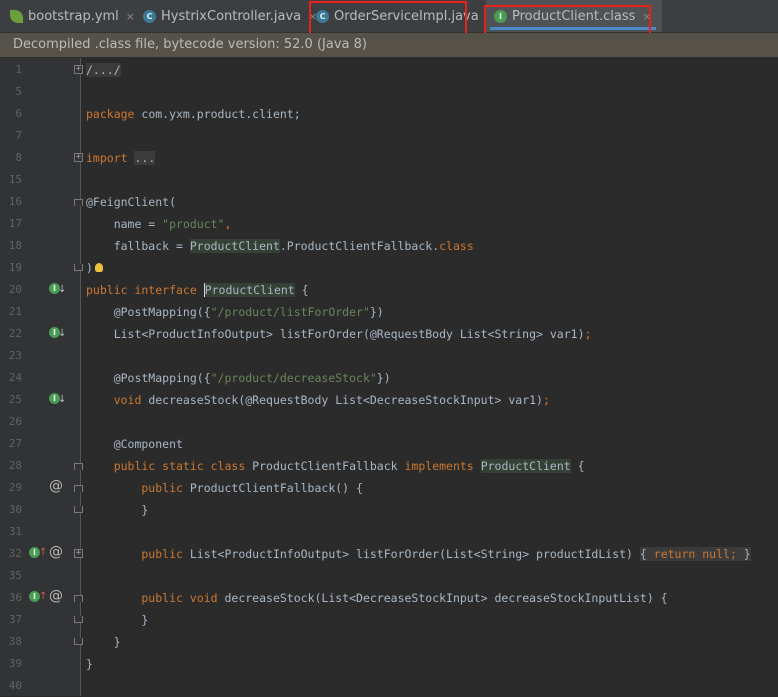 This screenshot has width=778, height=697. I want to click on tab-label: HystrixController.java, so click(231, 16).